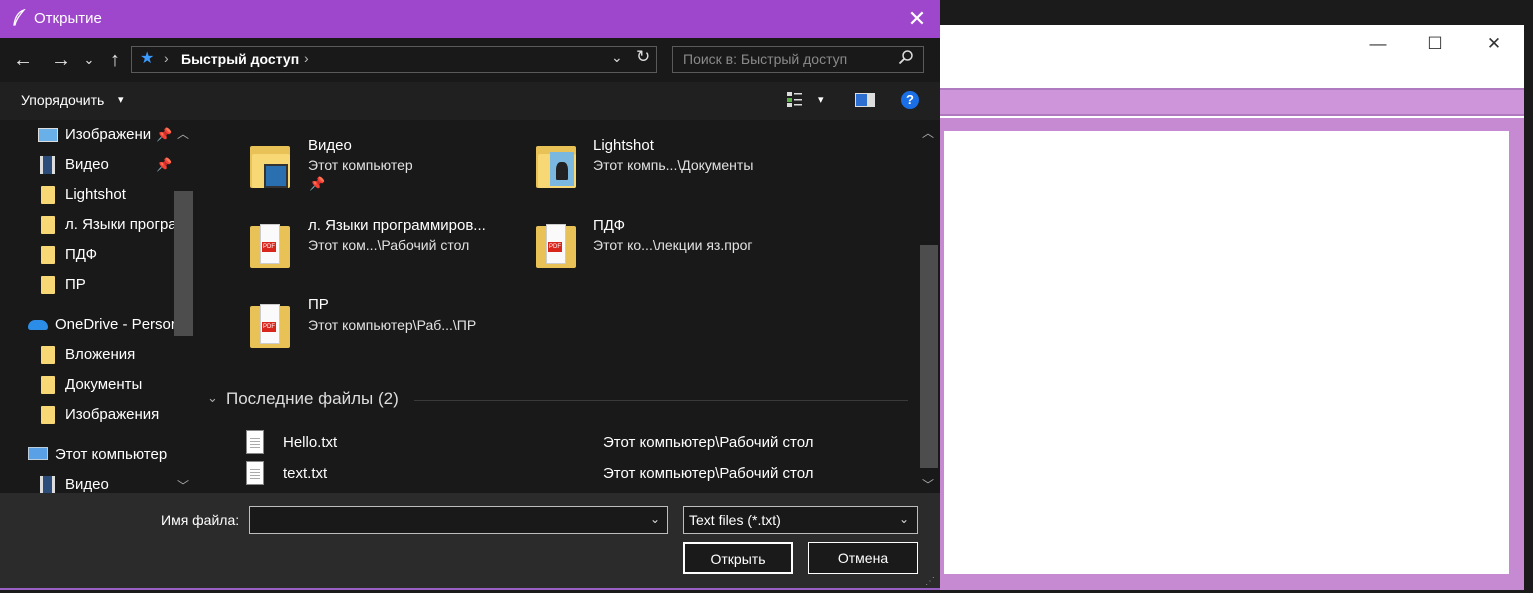 The width and height of the screenshot is (1533, 593). I want to click on help-icon: ?, so click(910, 100).